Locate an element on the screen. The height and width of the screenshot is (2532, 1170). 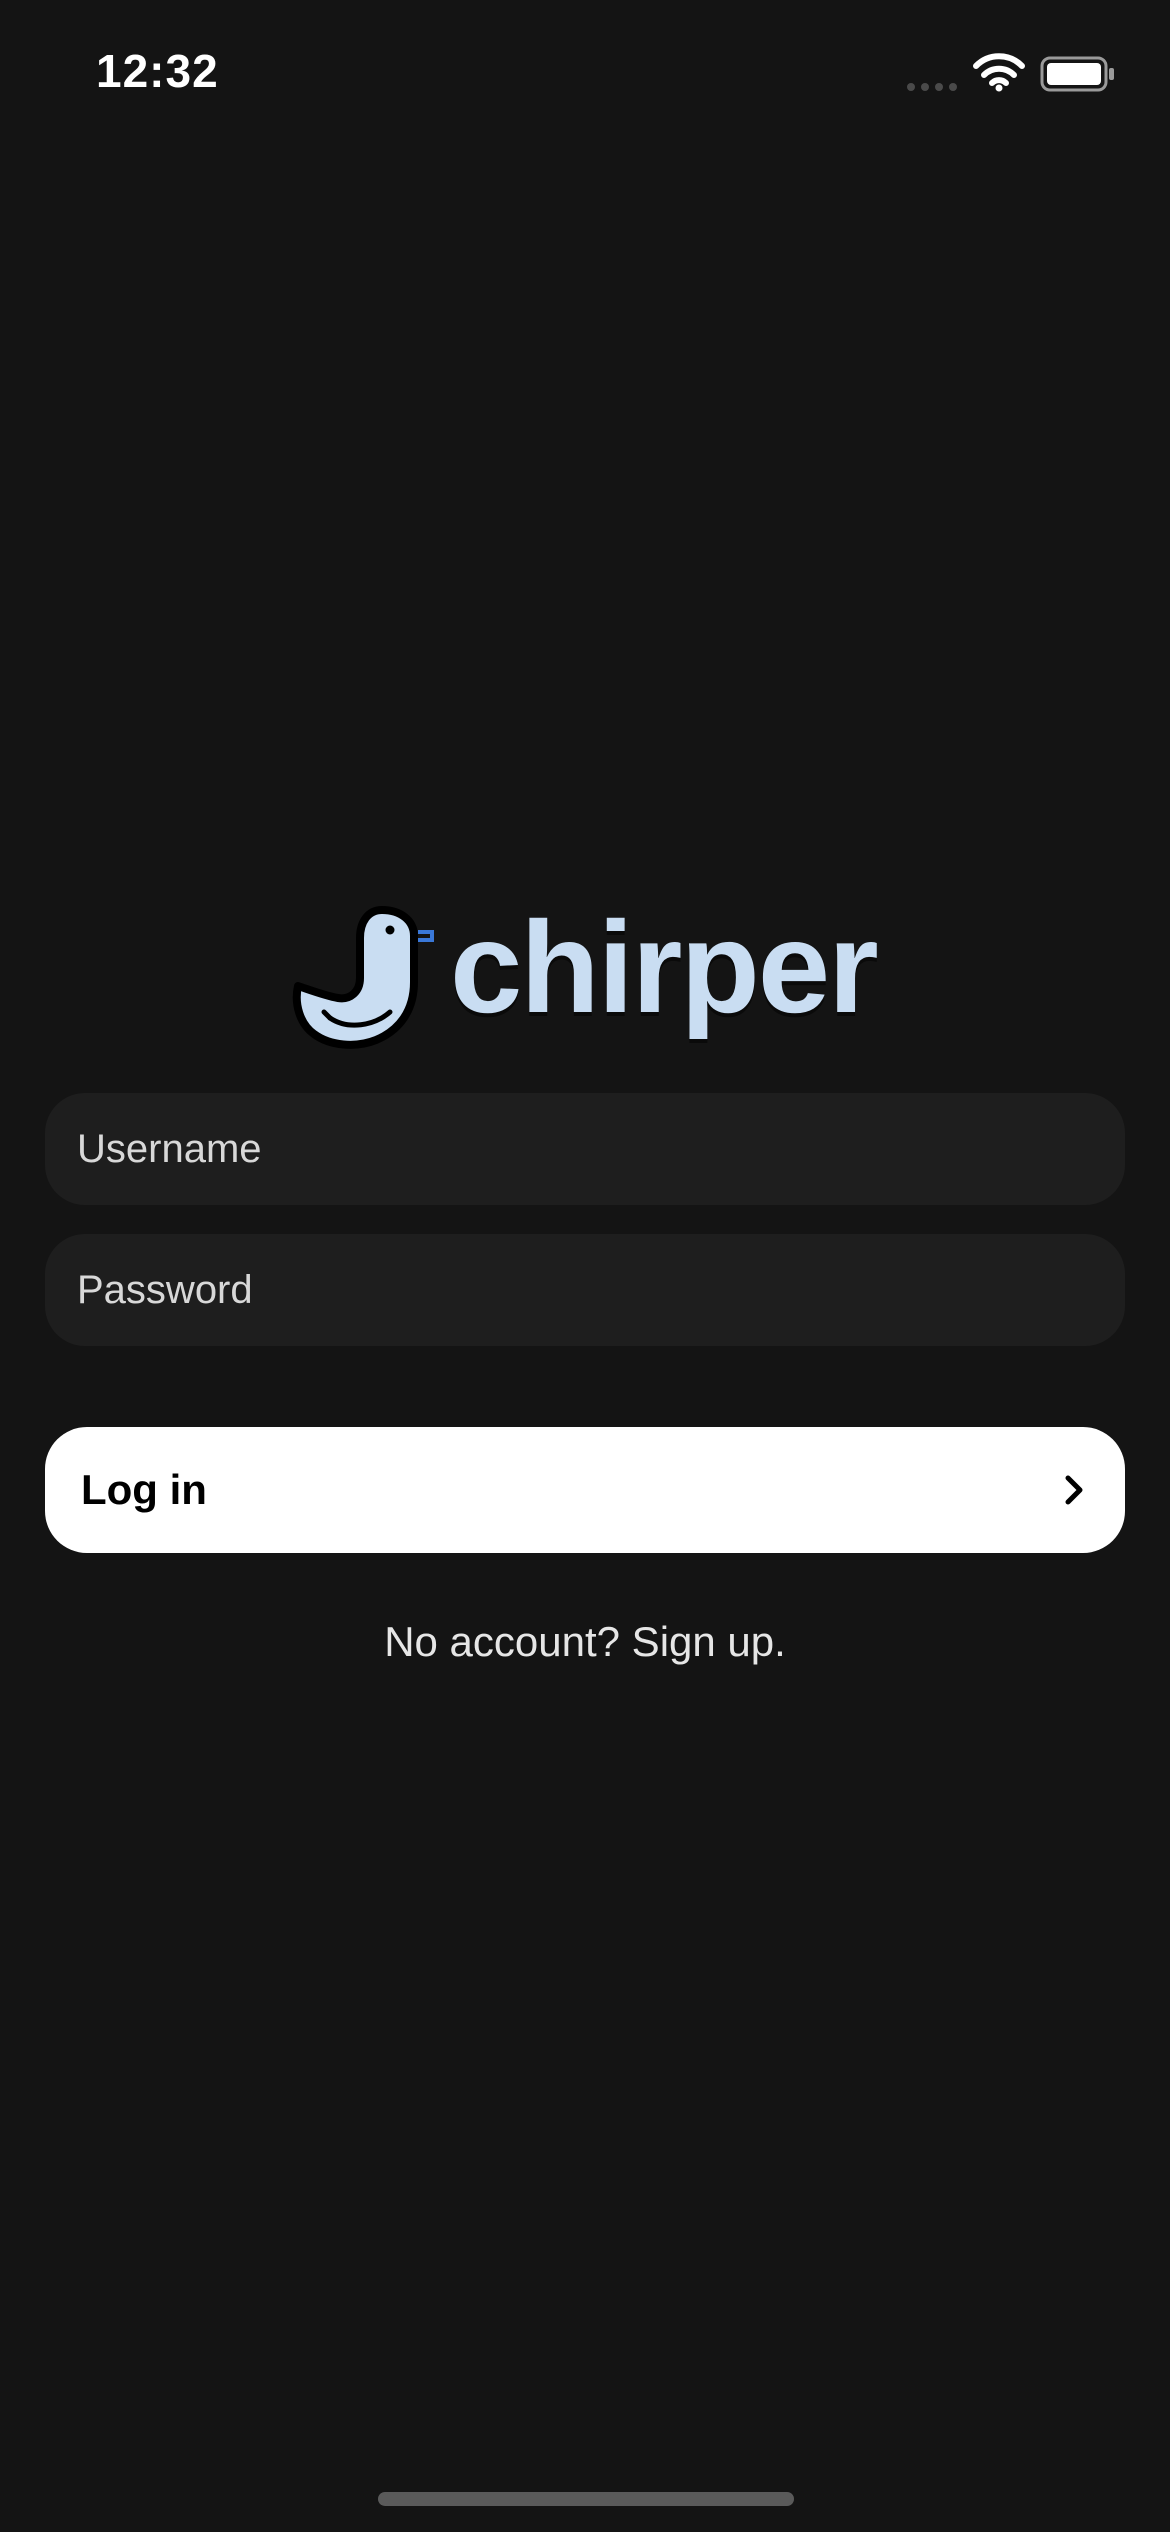
login-button: Log in is located at coordinates (585, 1490).